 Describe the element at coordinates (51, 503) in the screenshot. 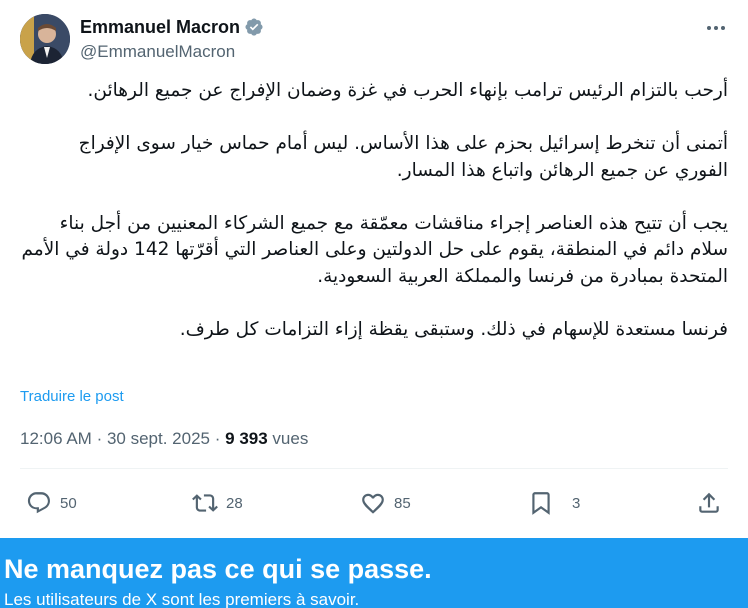

I see `reply-button: 50` at that location.